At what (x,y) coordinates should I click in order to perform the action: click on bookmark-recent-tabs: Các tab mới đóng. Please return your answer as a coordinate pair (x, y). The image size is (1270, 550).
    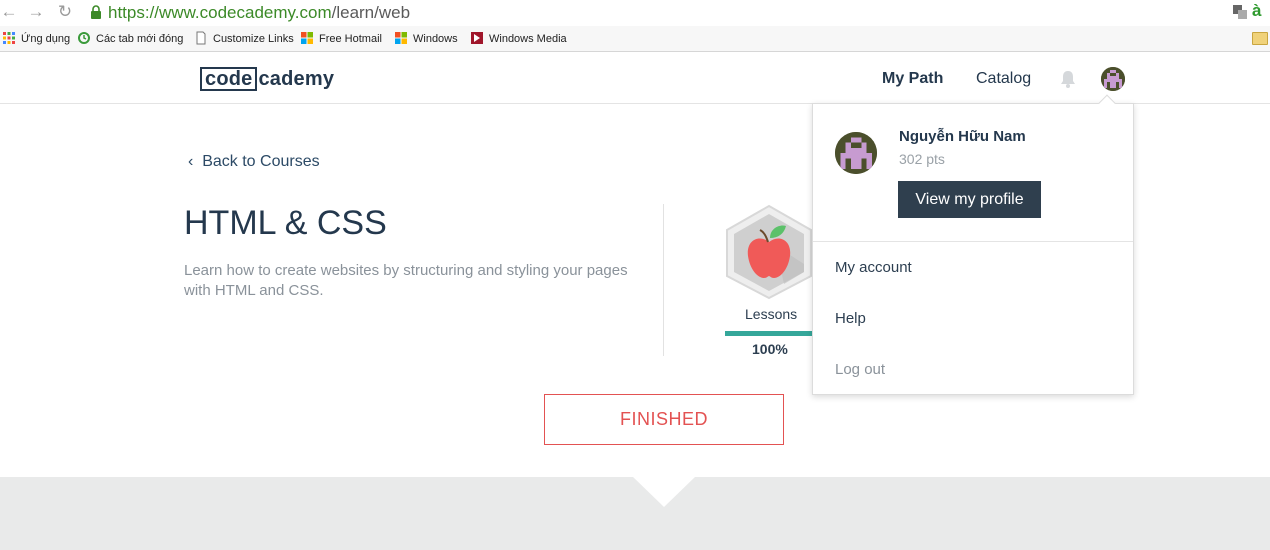
    Looking at the image, I should click on (130, 39).